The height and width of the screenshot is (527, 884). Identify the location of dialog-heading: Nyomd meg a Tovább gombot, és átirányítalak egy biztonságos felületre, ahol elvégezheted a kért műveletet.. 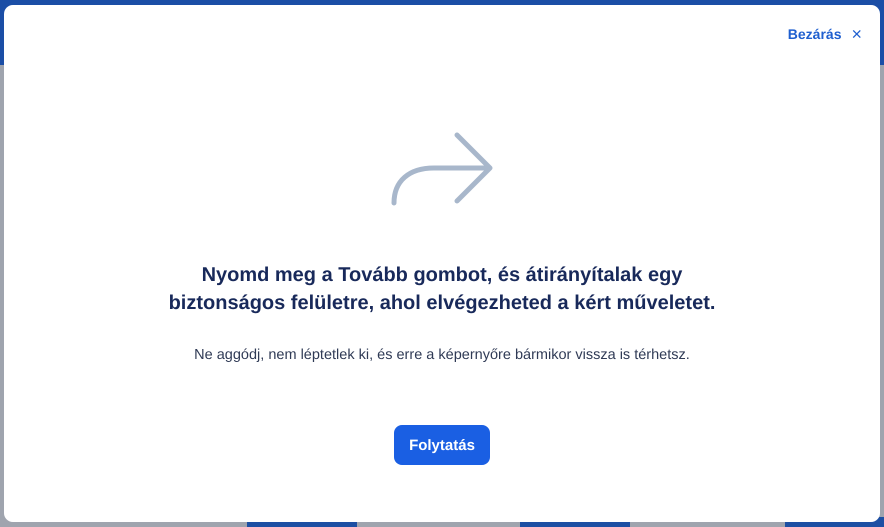
(442, 289).